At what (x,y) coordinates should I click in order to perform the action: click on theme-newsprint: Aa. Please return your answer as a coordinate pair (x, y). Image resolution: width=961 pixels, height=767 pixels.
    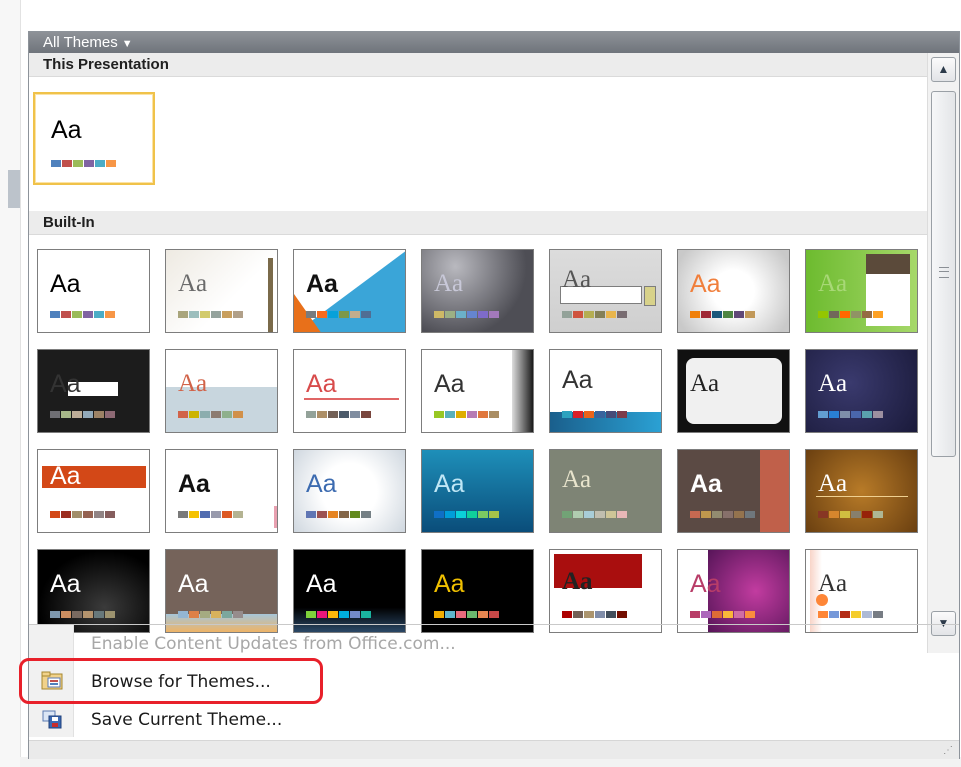
    Looking at the image, I should click on (605, 591).